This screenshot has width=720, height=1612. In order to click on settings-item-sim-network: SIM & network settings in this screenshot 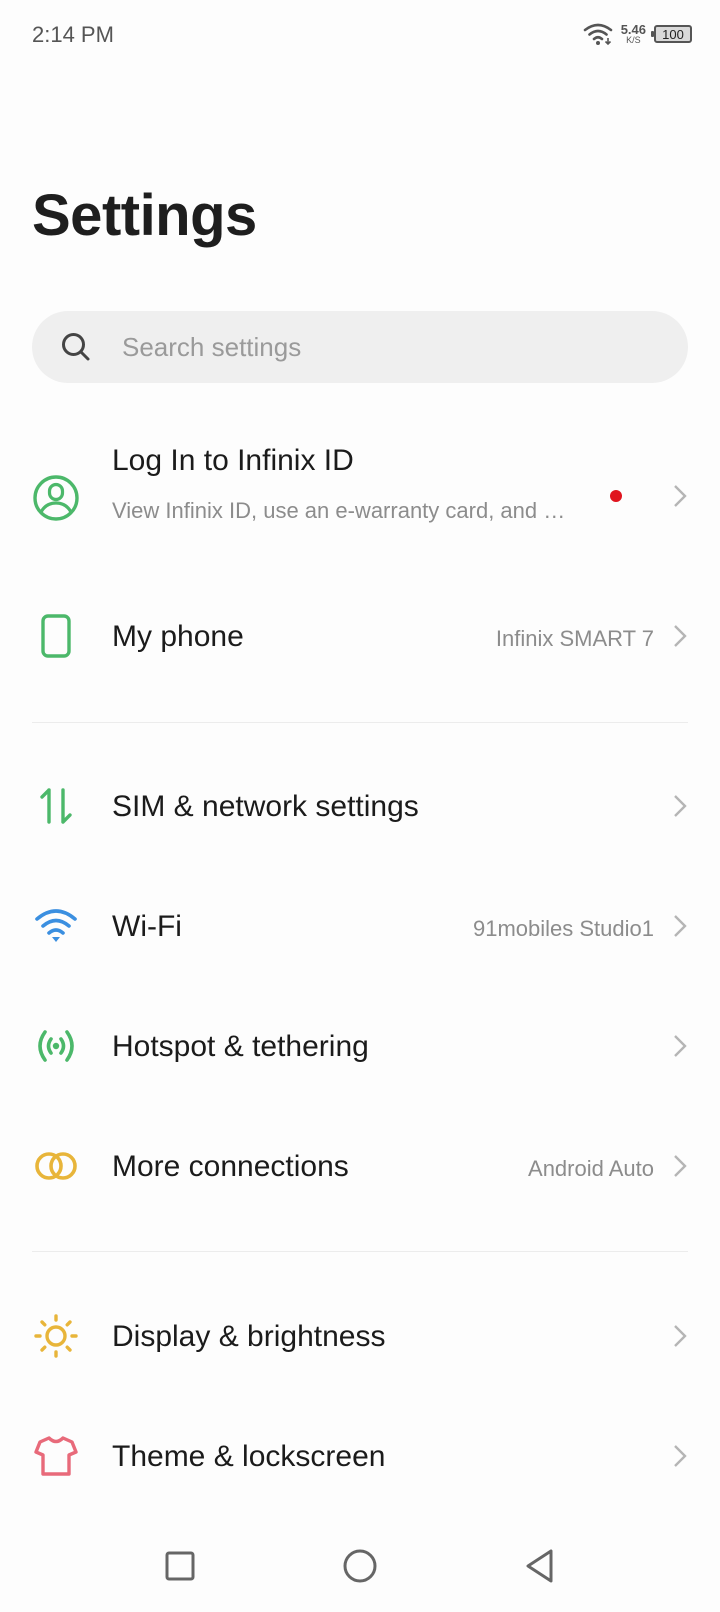, I will do `click(360, 806)`.